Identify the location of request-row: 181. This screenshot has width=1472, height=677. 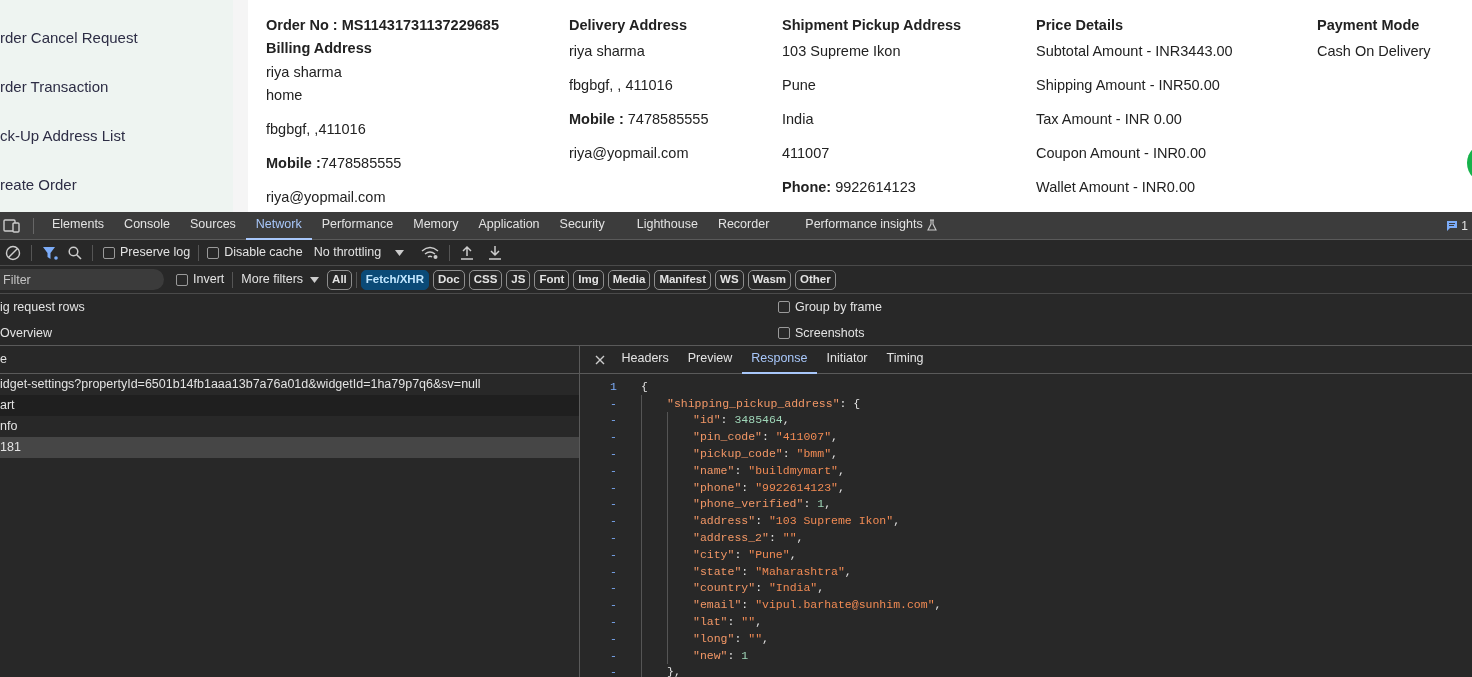
(289, 447).